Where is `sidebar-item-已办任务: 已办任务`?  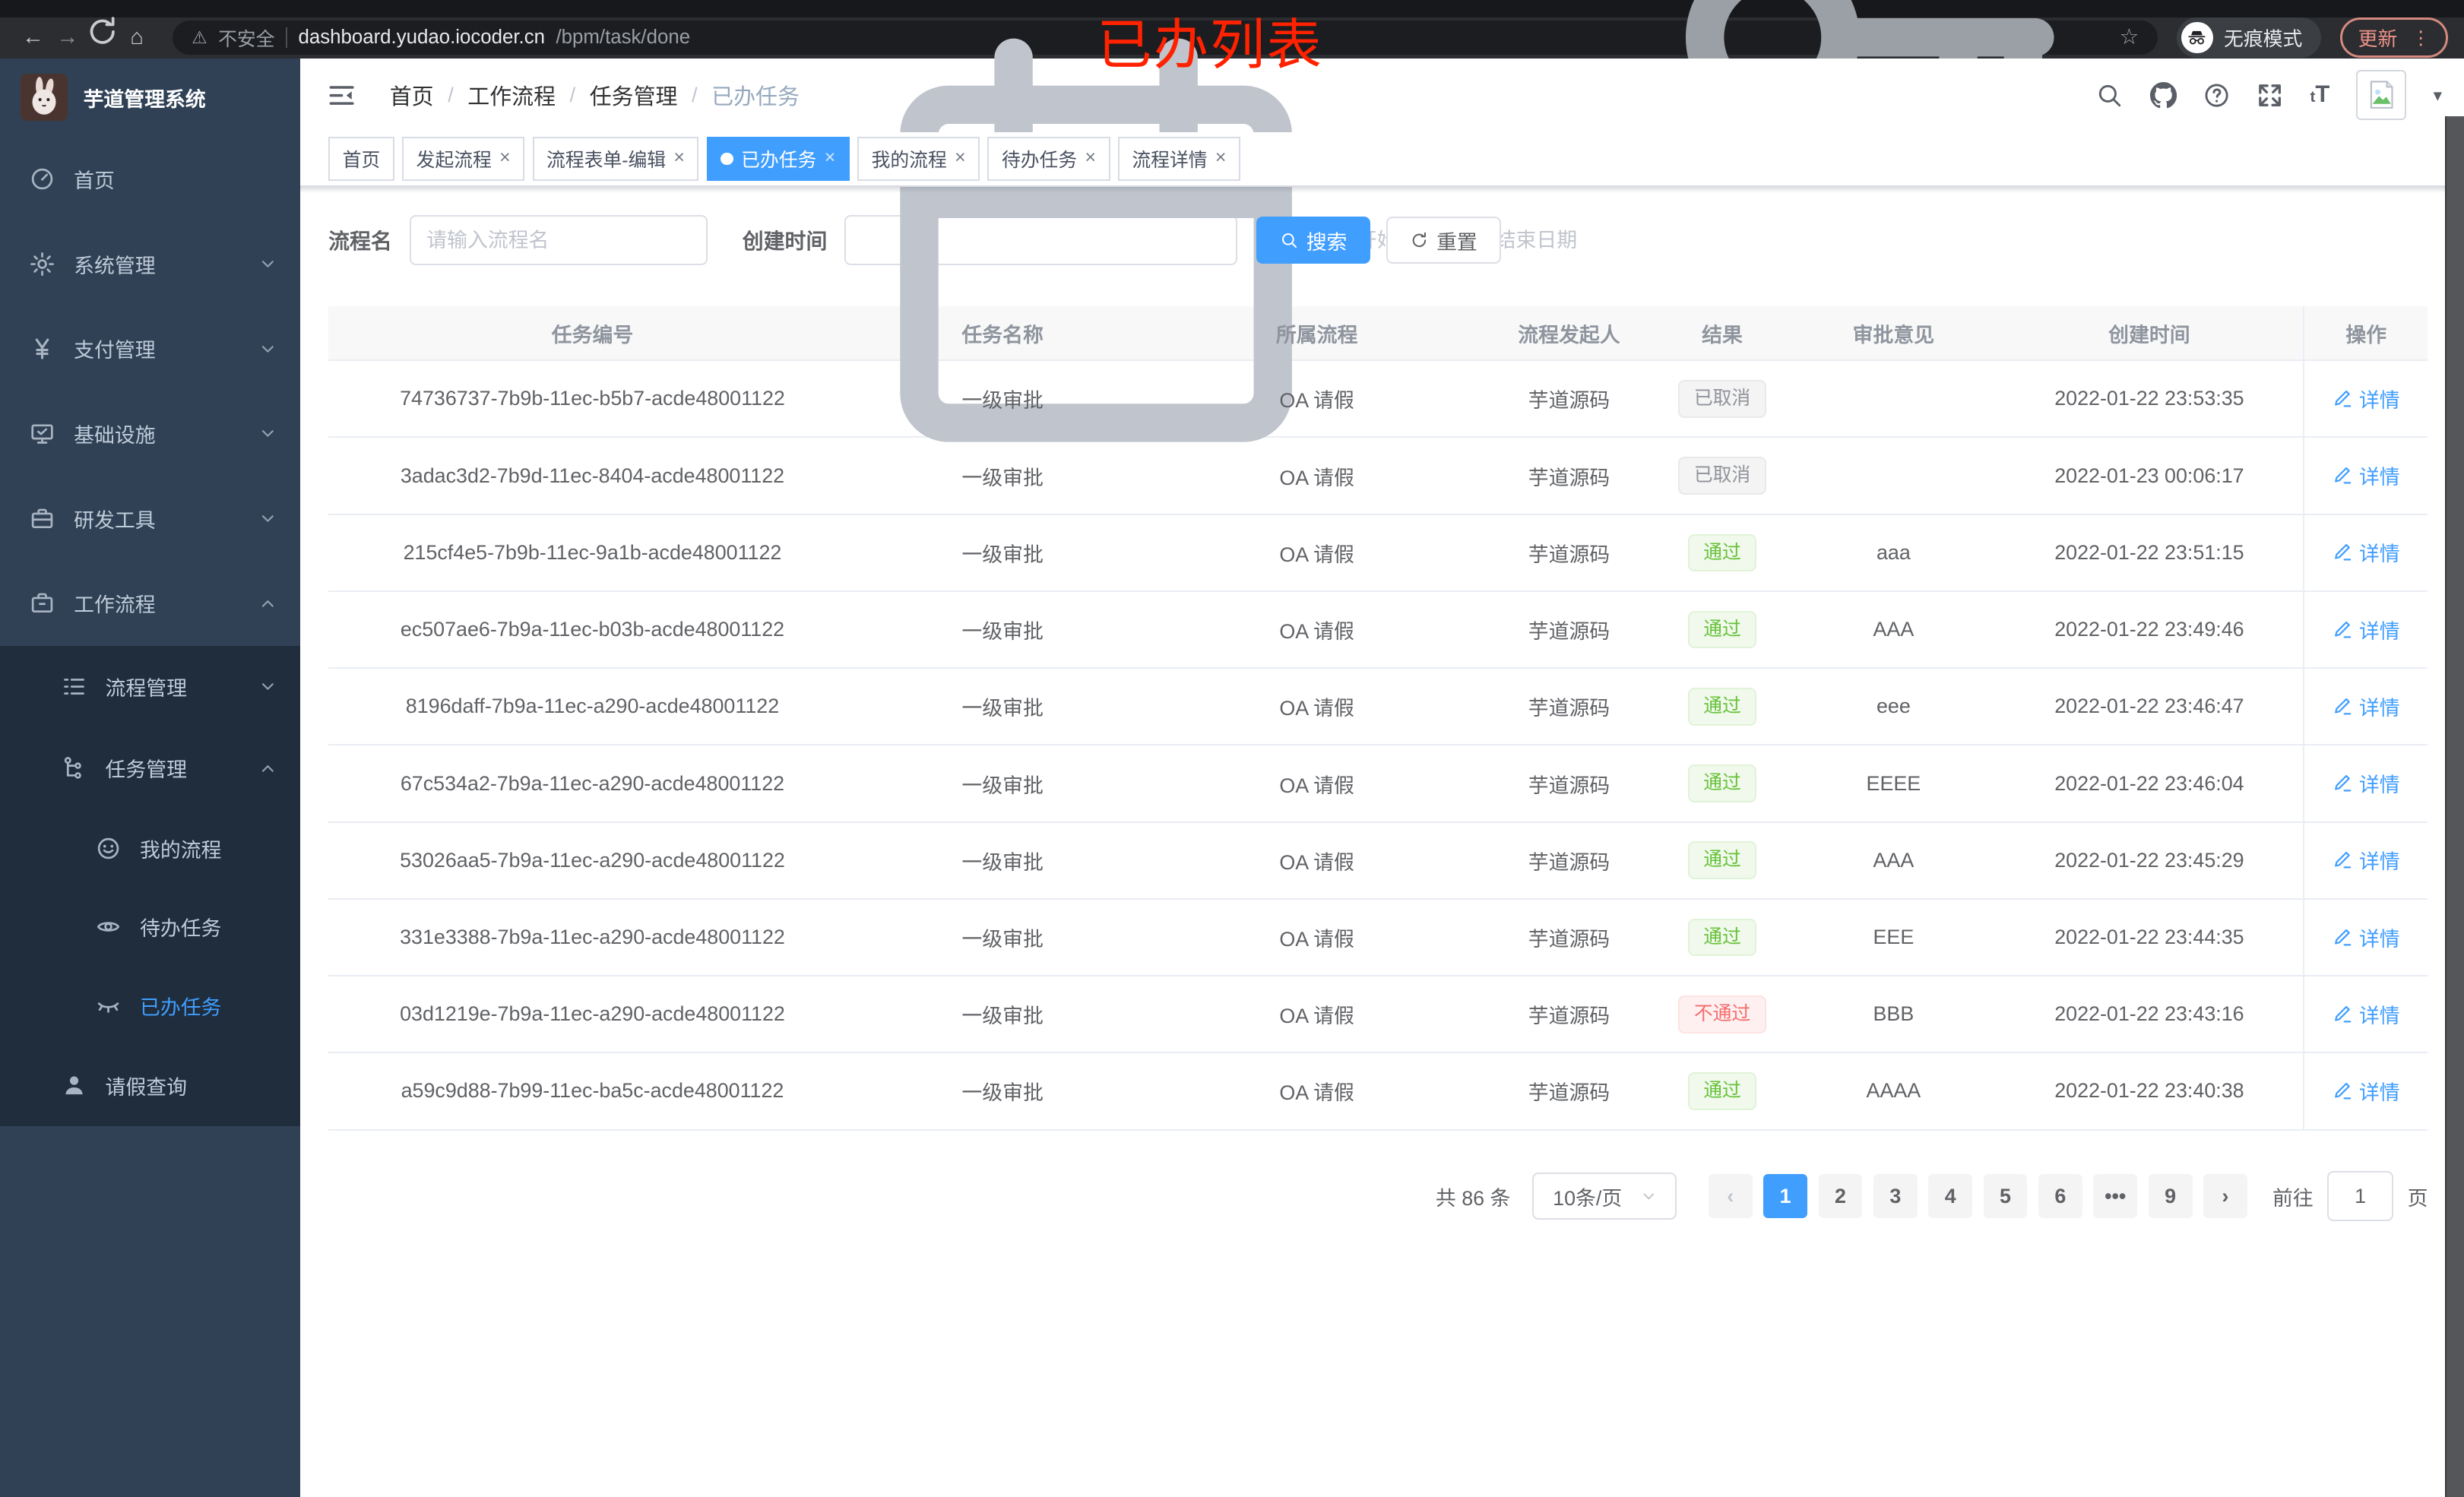
sidebar-item-已办任务: 已办任务 is located at coordinates (150, 1005).